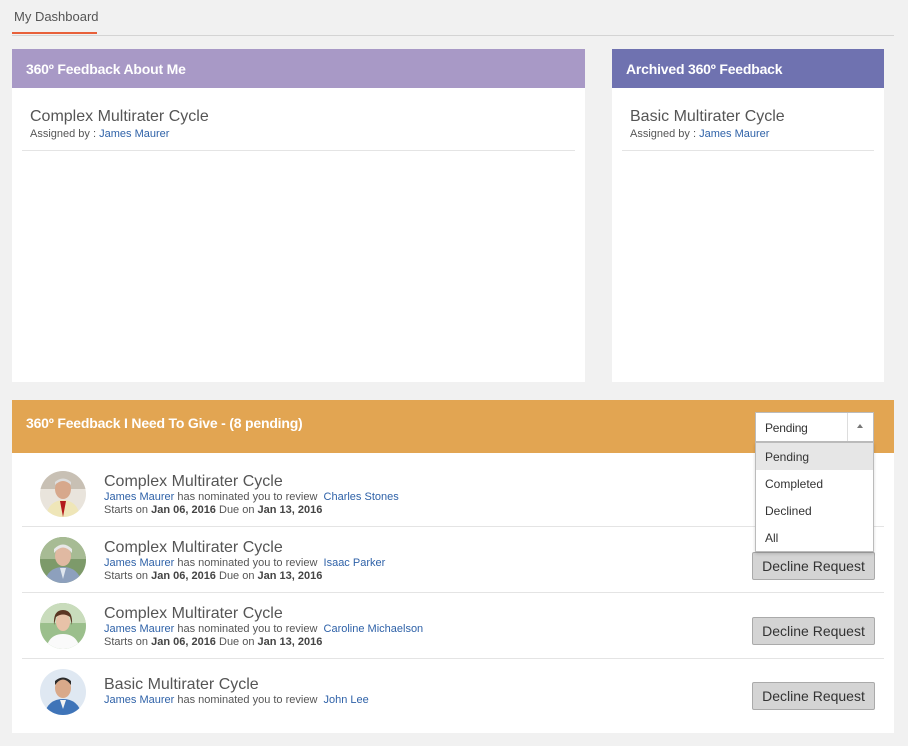 This screenshot has width=908, height=746. What do you see at coordinates (814, 427) in the screenshot?
I see `status-filter-select: Pending` at bounding box center [814, 427].